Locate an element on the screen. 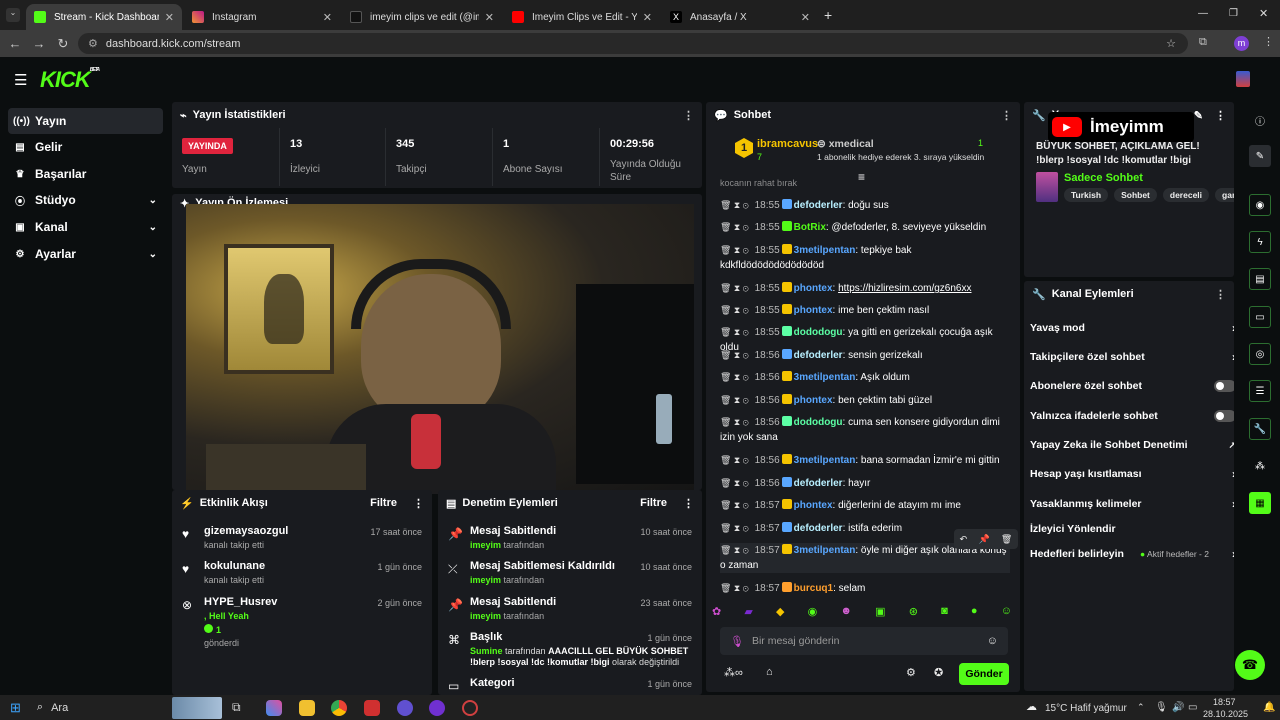  maximize-button: ❐ is located at coordinates (1233, 13).